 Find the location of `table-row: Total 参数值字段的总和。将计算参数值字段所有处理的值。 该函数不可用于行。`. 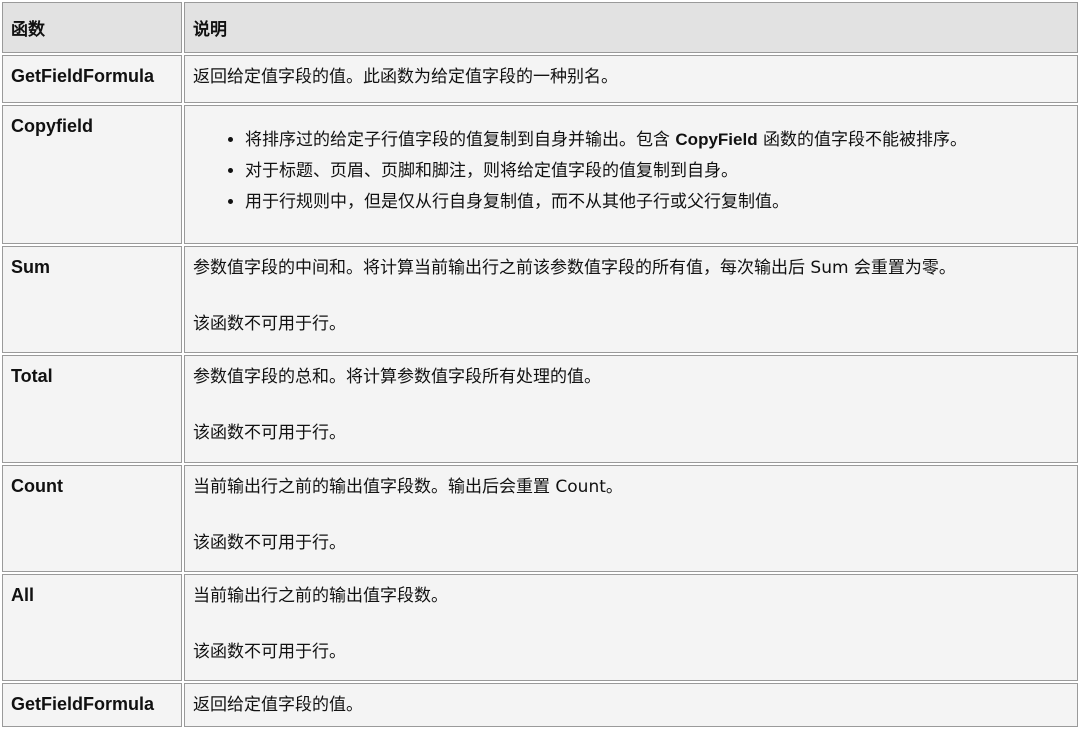

table-row: Total 参数值字段的总和。将计算参数值字段所有处理的值。 该函数不可用于行。 is located at coordinates (540, 409).